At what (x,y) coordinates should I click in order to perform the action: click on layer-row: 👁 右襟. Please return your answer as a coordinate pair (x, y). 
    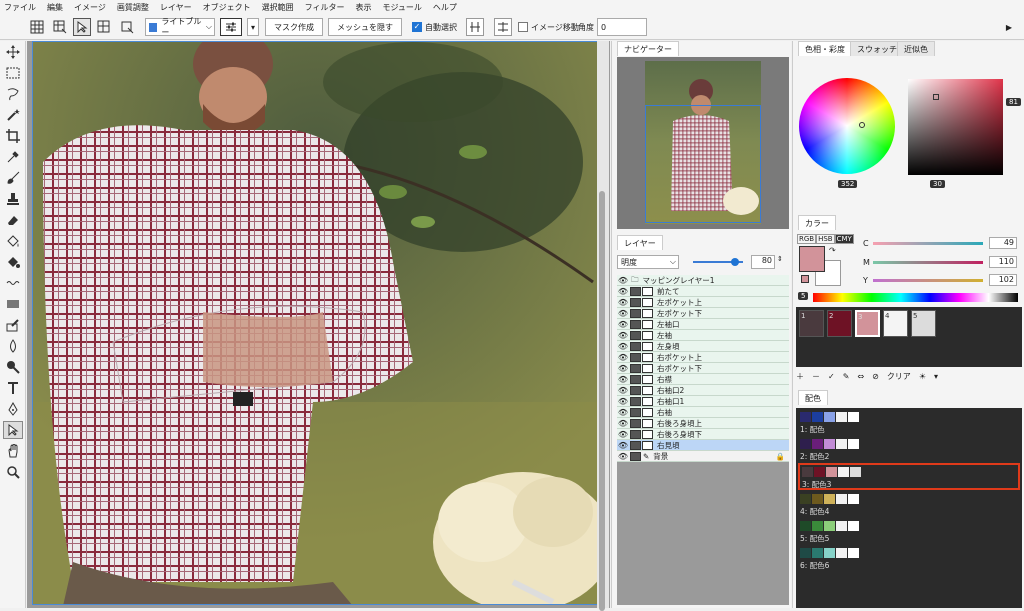
    Looking at the image, I should click on (703, 379).